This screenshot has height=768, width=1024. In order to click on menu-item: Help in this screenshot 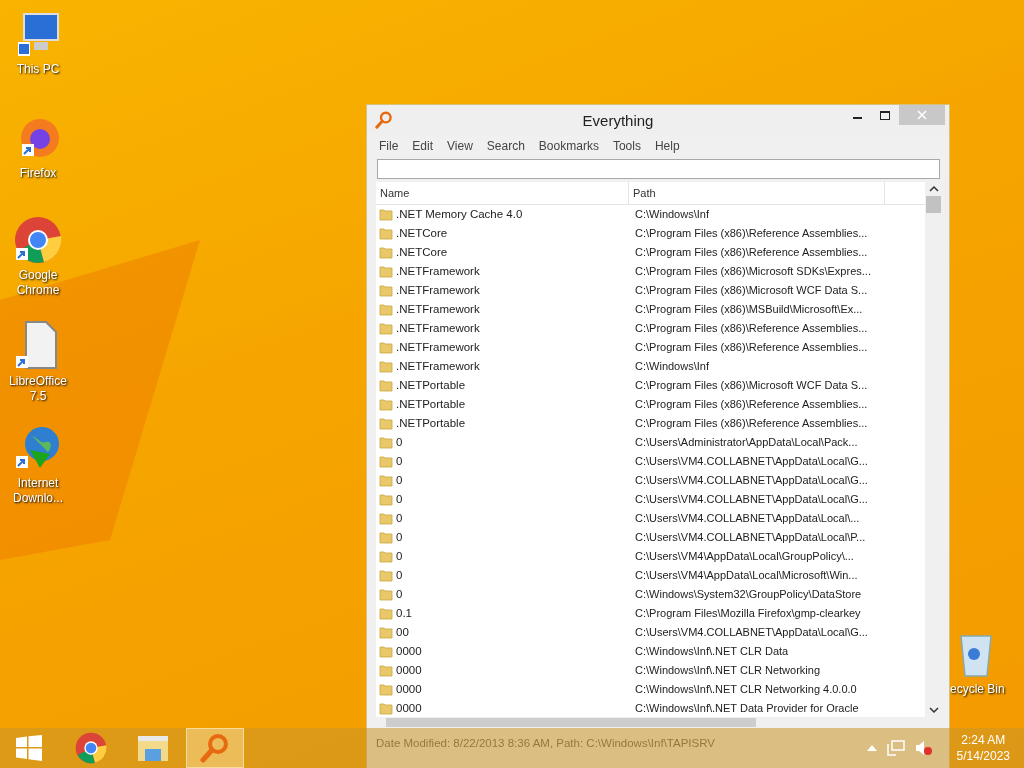, I will do `click(667, 146)`.